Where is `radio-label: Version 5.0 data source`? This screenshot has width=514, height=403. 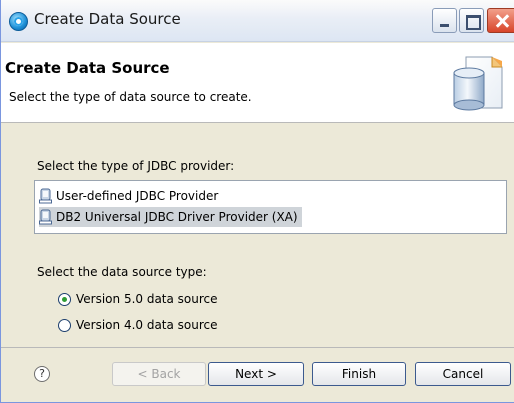 radio-label: Version 5.0 data source is located at coordinates (147, 299).